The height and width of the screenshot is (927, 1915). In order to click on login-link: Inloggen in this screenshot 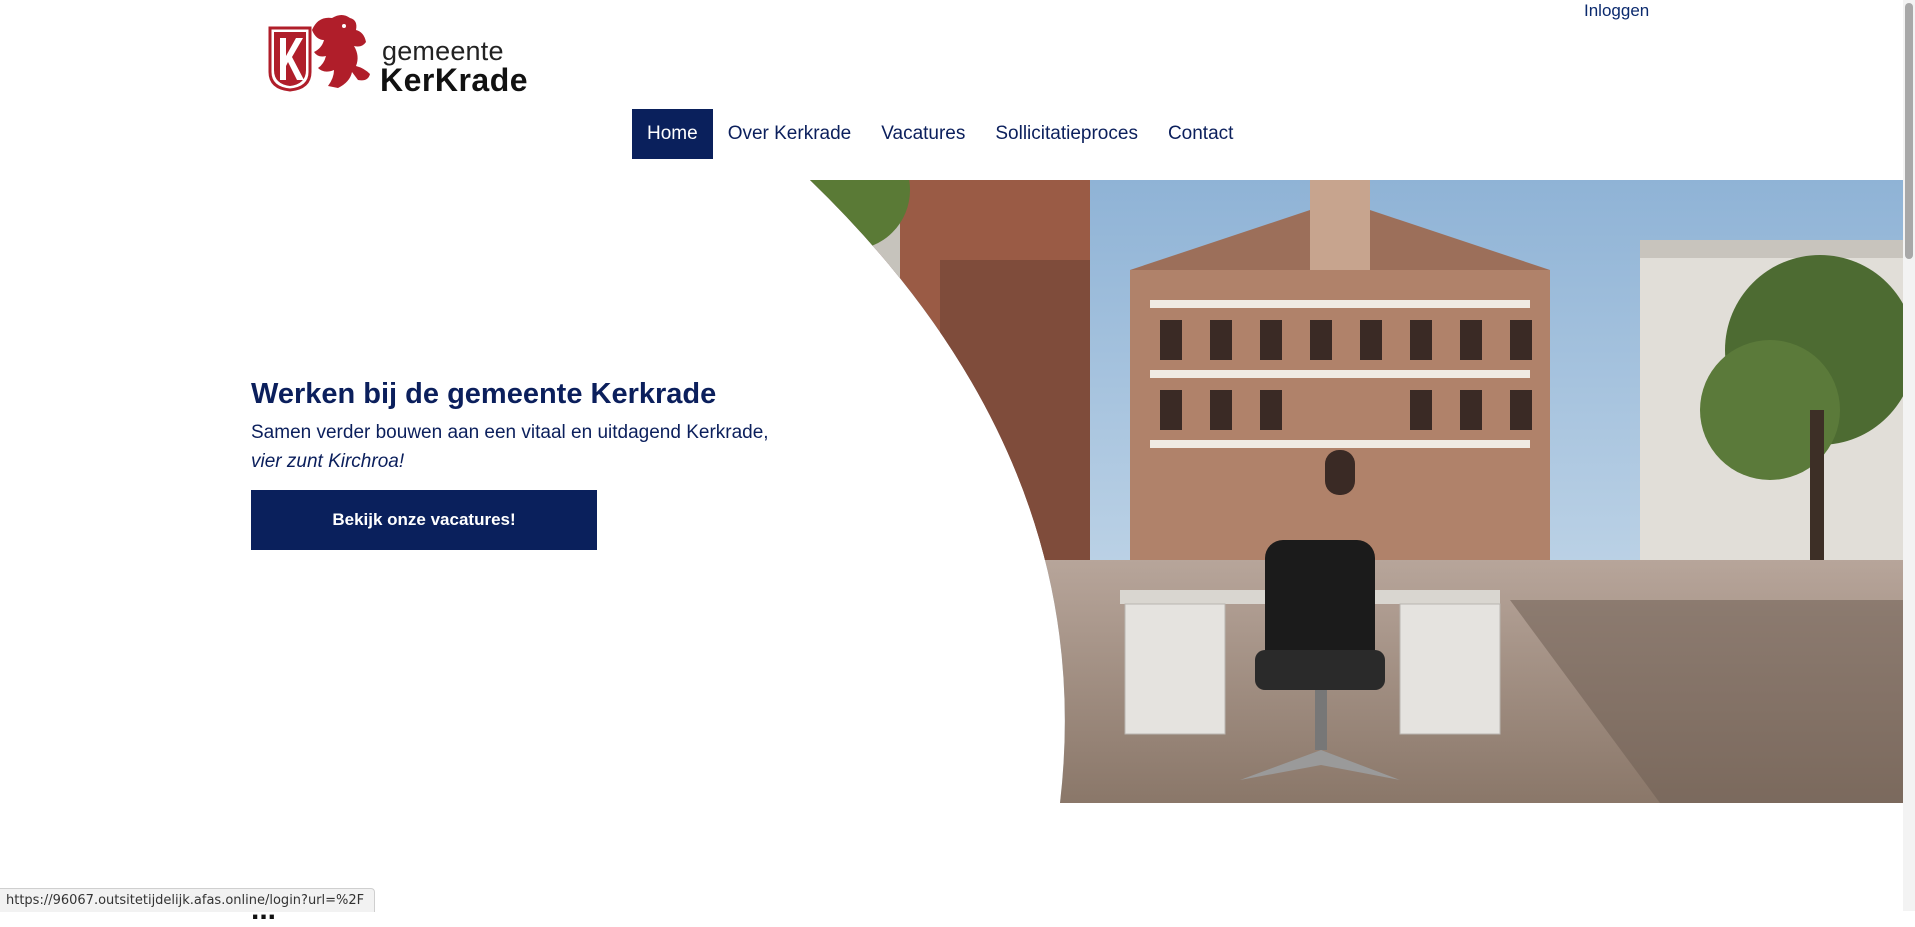, I will do `click(1616, 11)`.